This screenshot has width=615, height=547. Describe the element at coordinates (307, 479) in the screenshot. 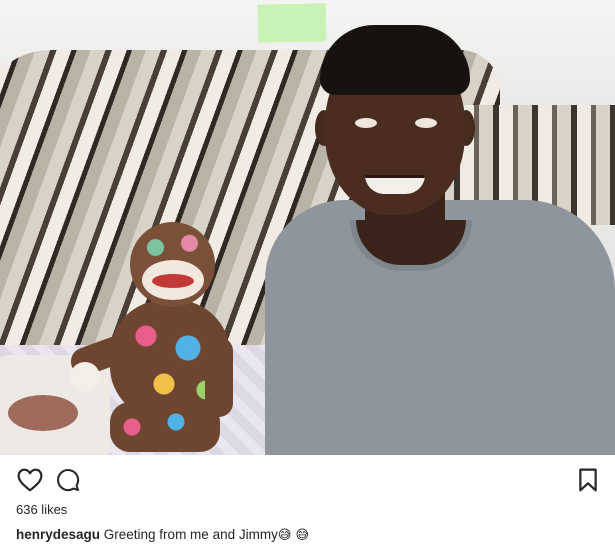

I see `action-bar` at that location.